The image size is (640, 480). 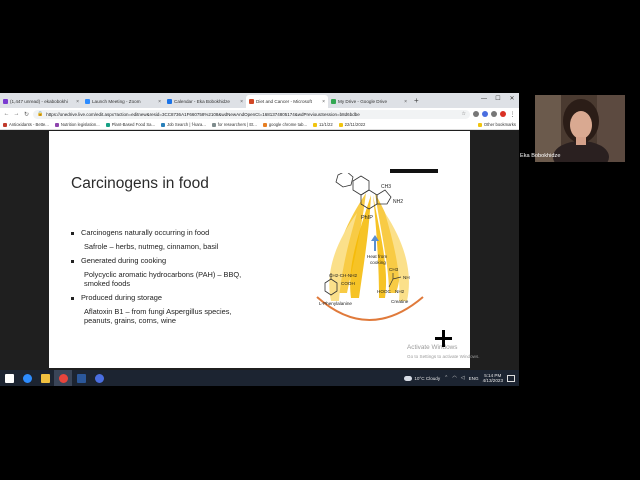 I want to click on browser-tab: Launch Meeting - Zoom ×, so click(x=123, y=101).